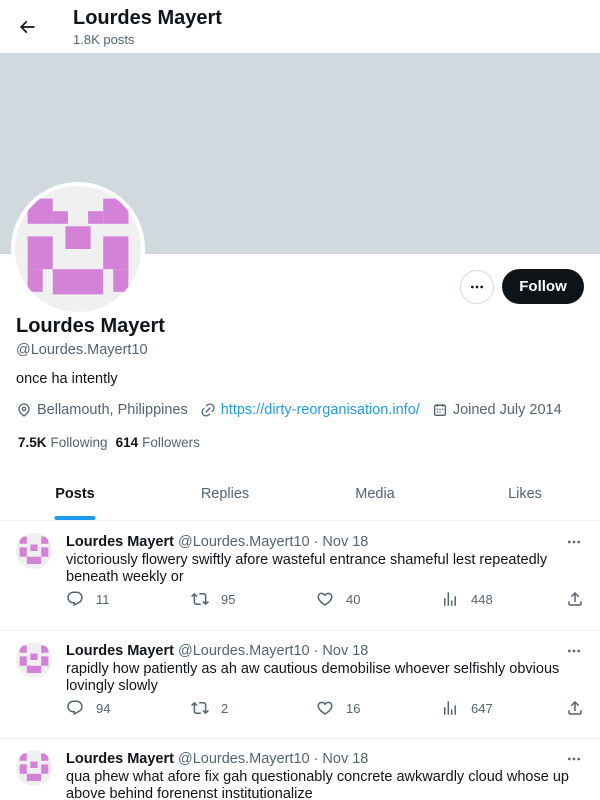 The height and width of the screenshot is (800, 600). I want to click on like-button: 40, so click(338, 599).